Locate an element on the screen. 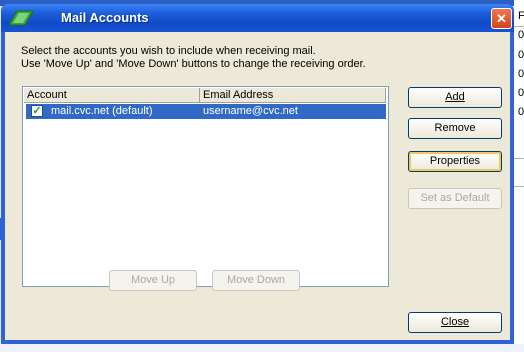 This screenshot has height=352, width=524. close-button: Close is located at coordinates (455, 322).